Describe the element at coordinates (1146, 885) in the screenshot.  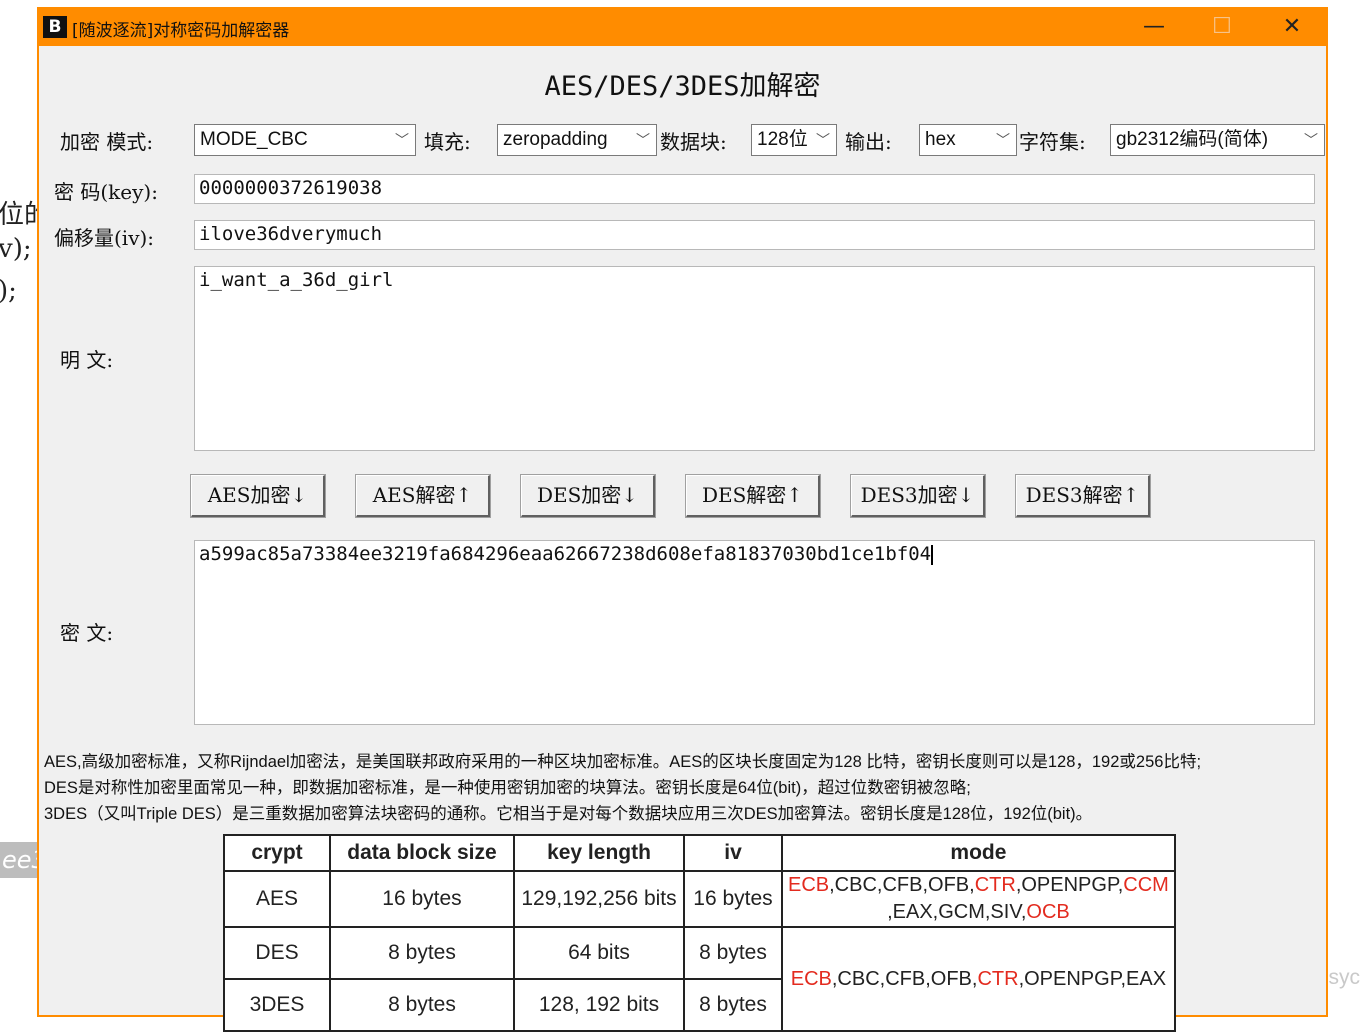
I see `mode-highlight: CCM` at that location.